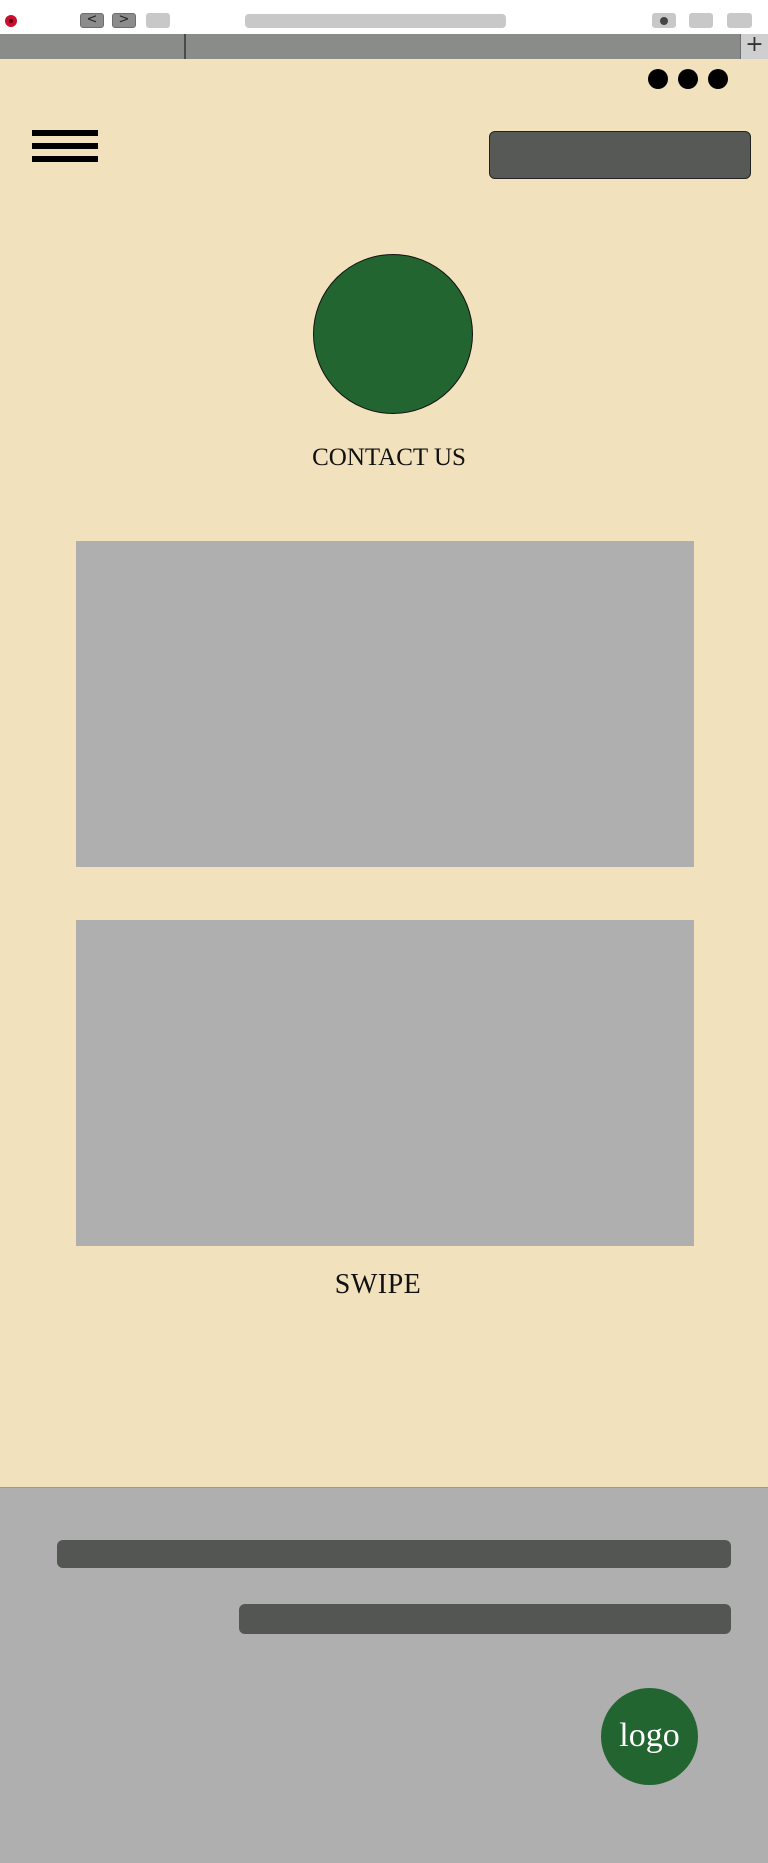 Image resolution: width=768 pixels, height=1863 pixels. I want to click on hamburger-menu-icon, so click(65, 146).